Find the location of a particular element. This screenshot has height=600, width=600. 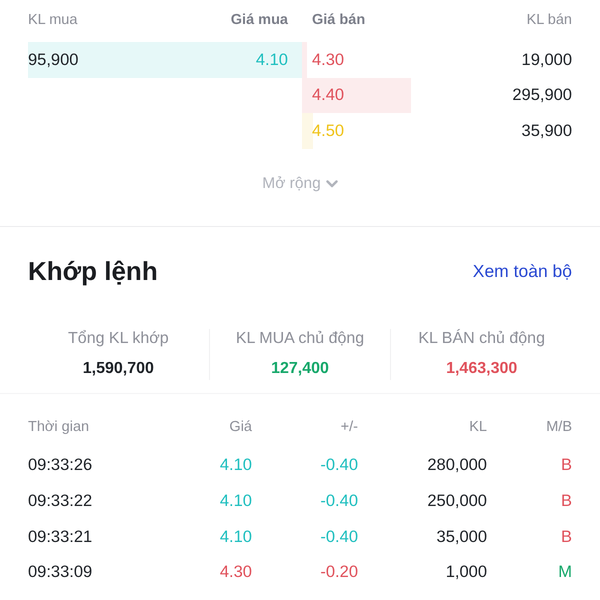

volume-cell: 35,000 is located at coordinates (461, 536).